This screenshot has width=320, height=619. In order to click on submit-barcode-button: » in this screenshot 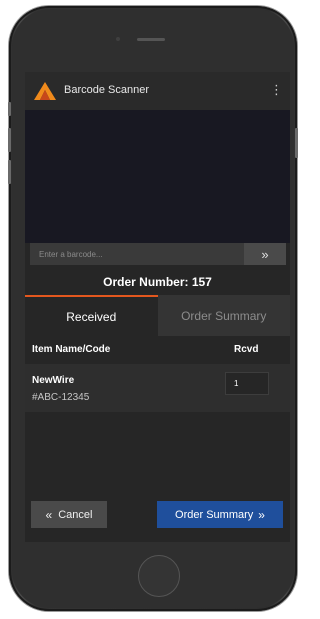, I will do `click(265, 254)`.